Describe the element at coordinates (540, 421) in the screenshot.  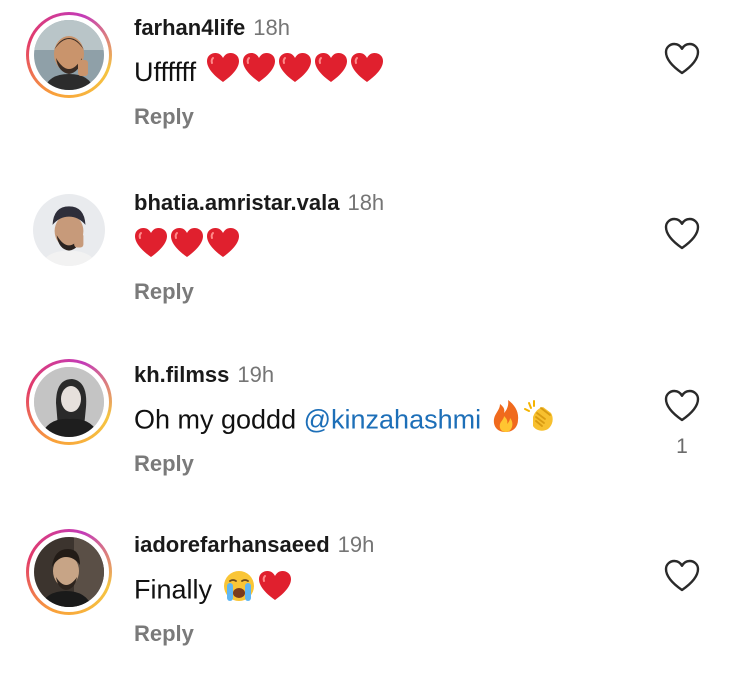
I see `clapping-hands-icon` at that location.